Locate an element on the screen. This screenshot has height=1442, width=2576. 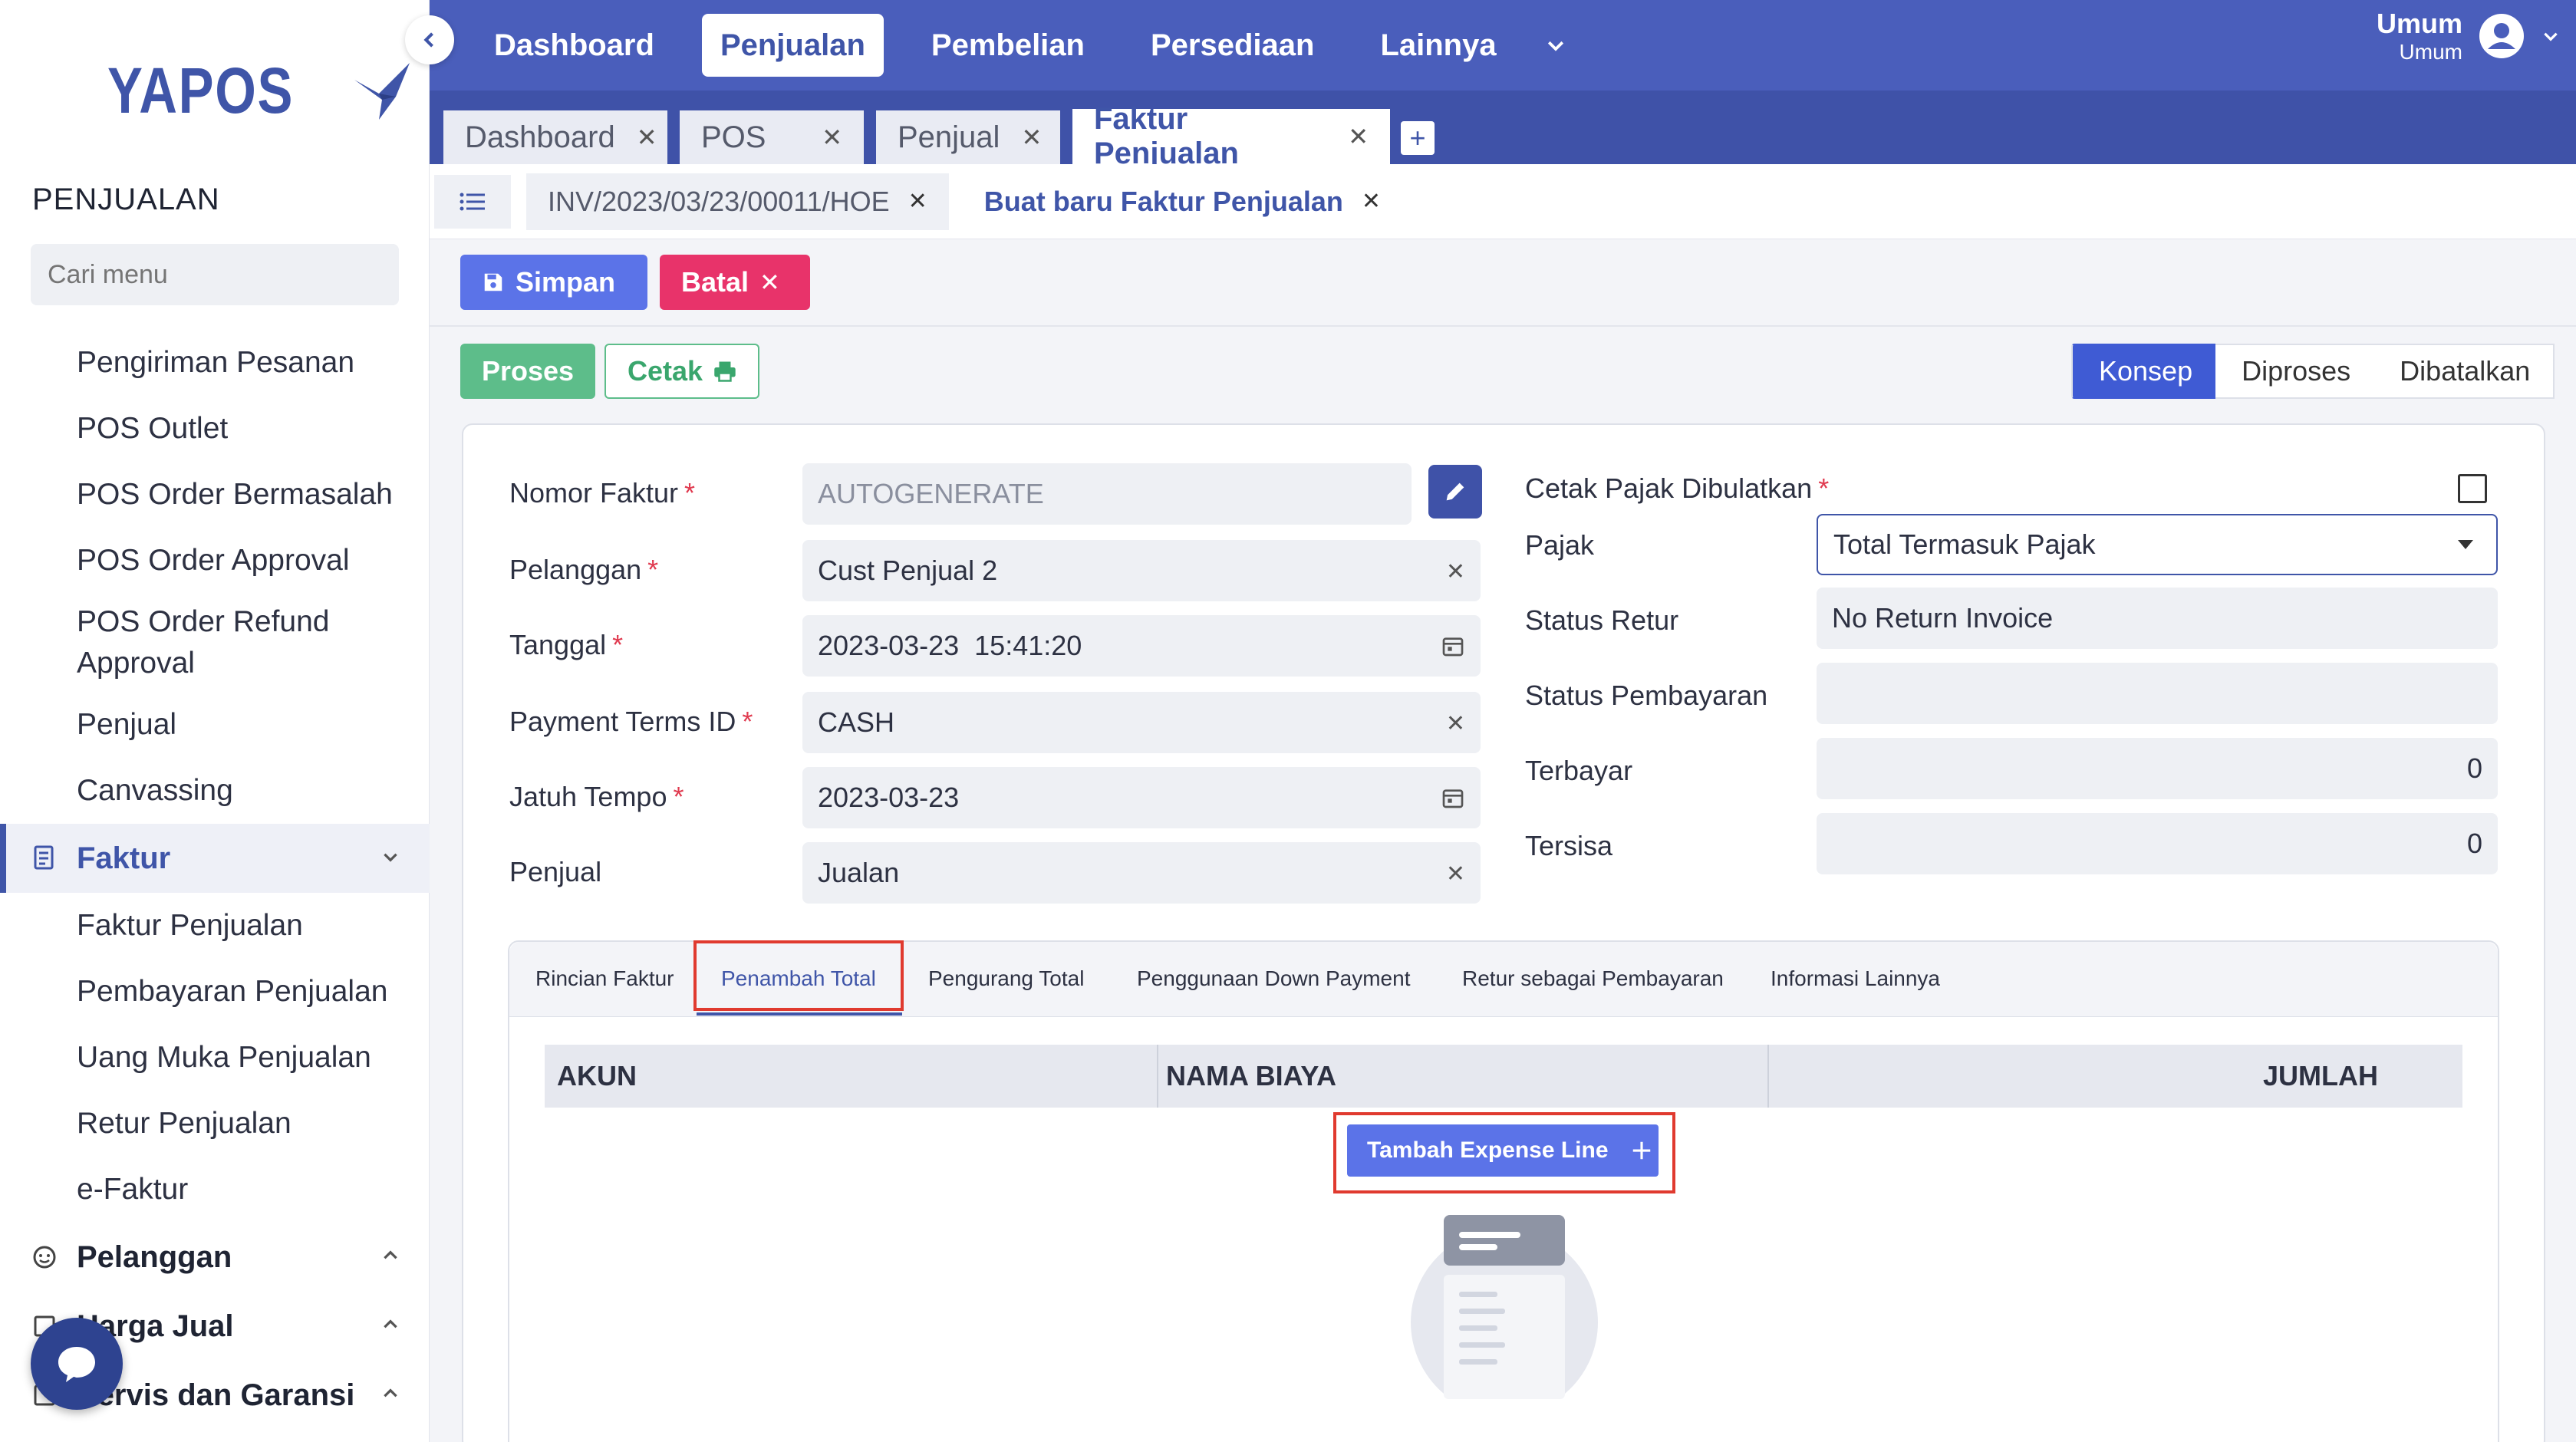
empty-state-illustration is located at coordinates (1504, 1307).